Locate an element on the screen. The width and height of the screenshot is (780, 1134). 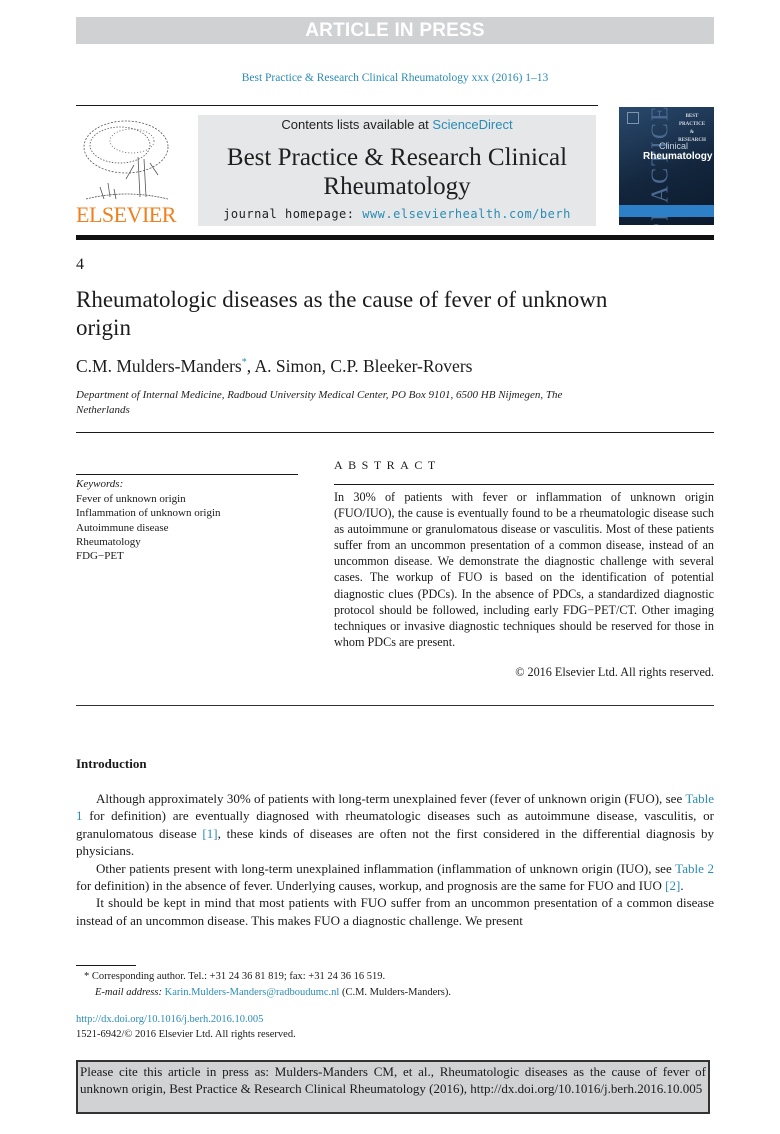
table-2-link: Table 2 is located at coordinates (694, 868).